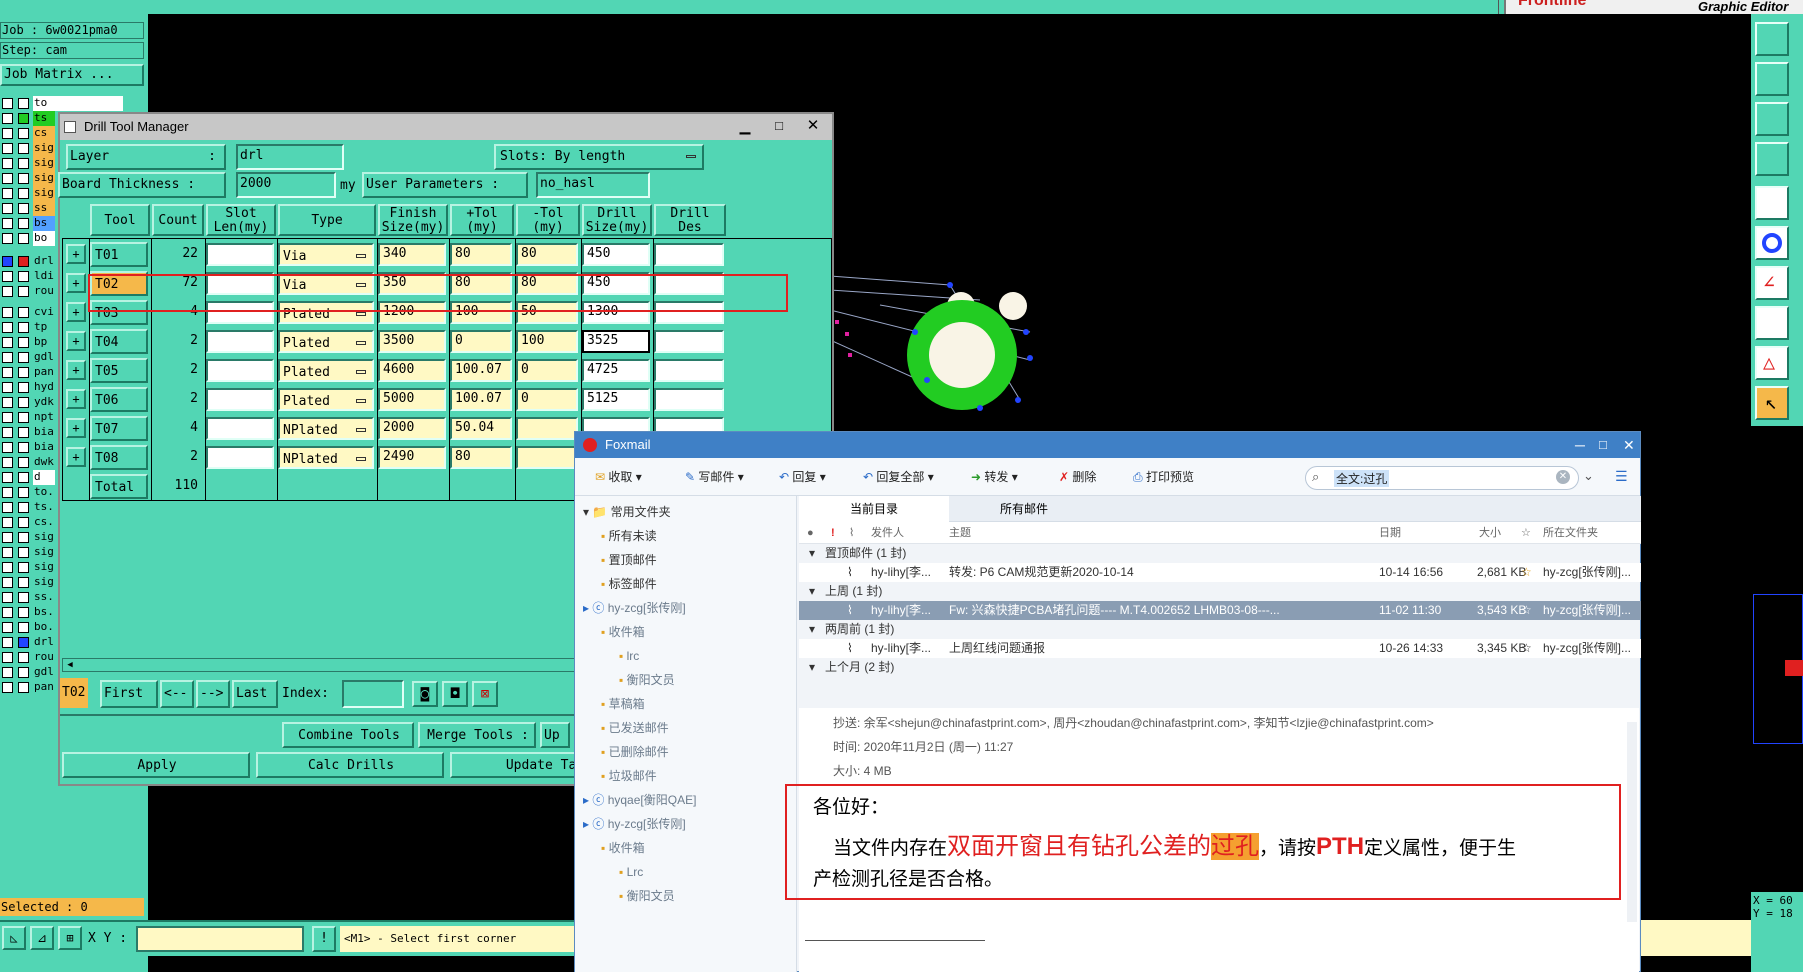 This screenshot has width=1803, height=972. Describe the element at coordinates (373, 694) in the screenshot. I see `index-field` at that location.